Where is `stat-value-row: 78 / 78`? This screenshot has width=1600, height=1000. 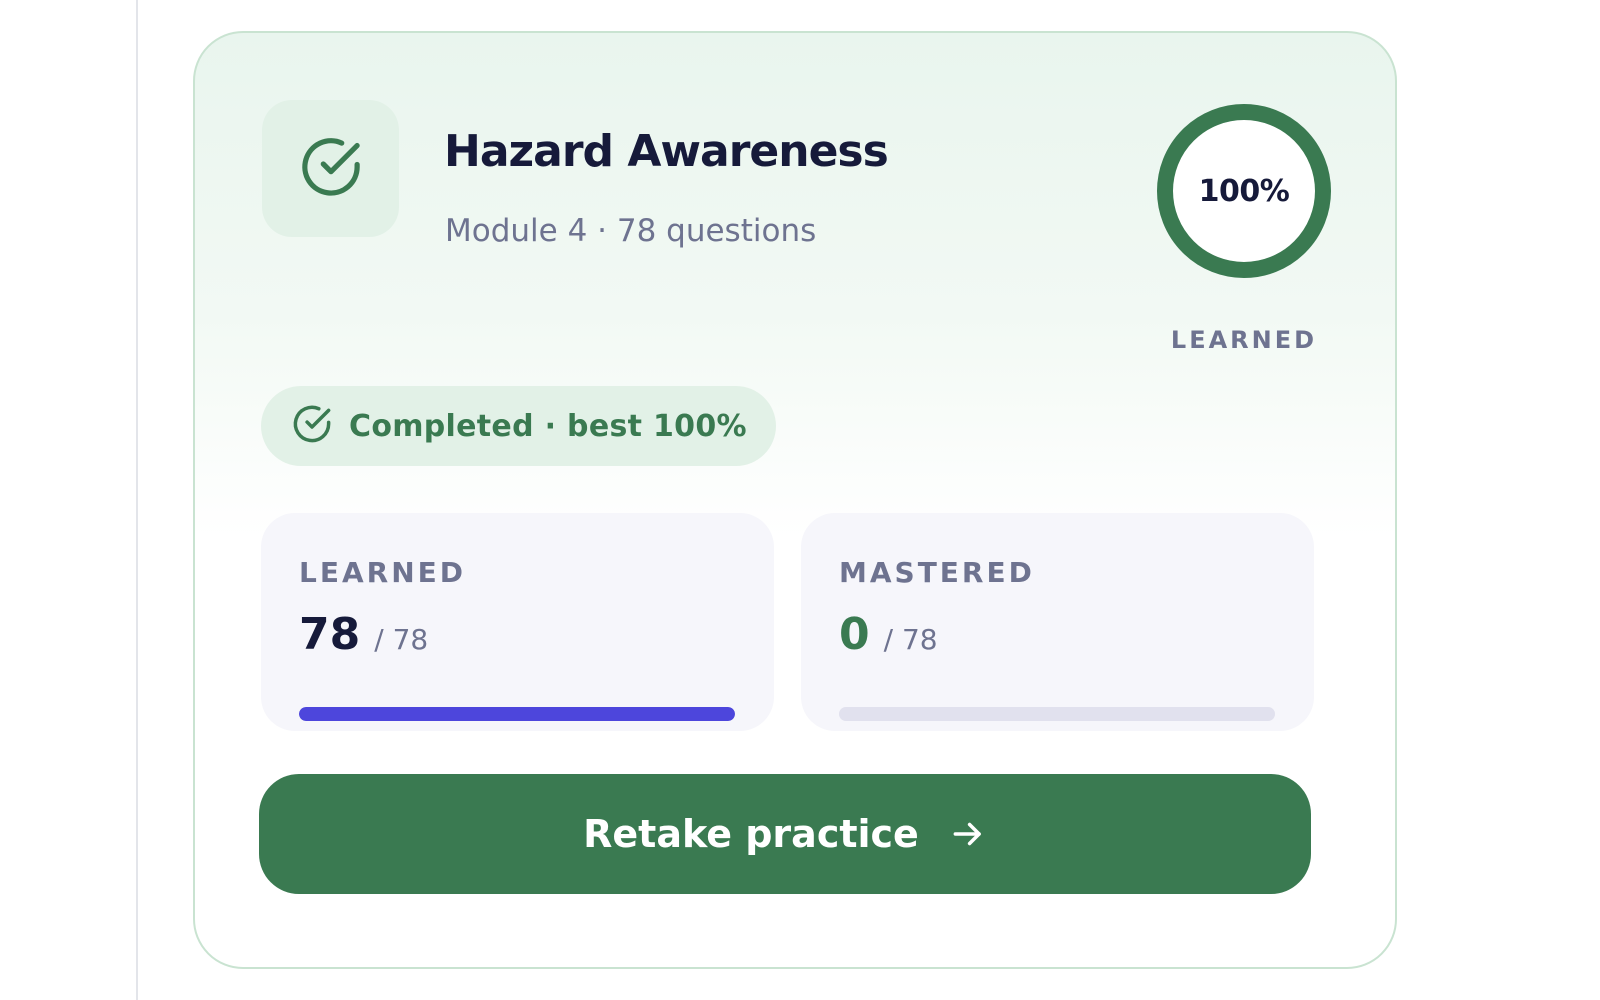 stat-value-row: 78 / 78 is located at coordinates (363, 635).